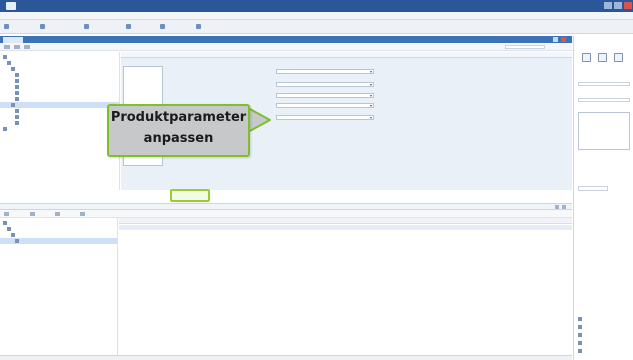  I want to click on editor-toolbar, so click(286, 47).